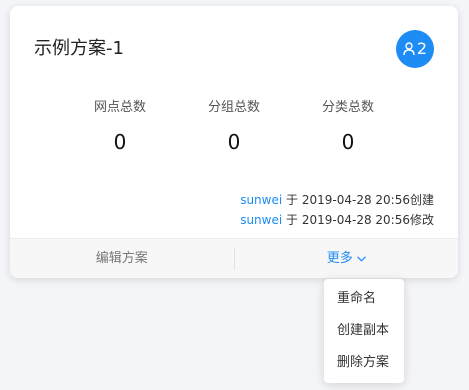 The height and width of the screenshot is (390, 469). I want to click on card-footer: 编辑方案 更多, so click(234, 258).